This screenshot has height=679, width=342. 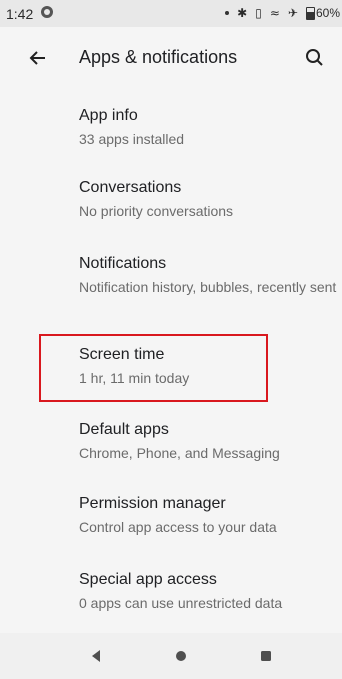 What do you see at coordinates (178, 527) in the screenshot?
I see `list-item-subtitle: Control app access to your data` at bounding box center [178, 527].